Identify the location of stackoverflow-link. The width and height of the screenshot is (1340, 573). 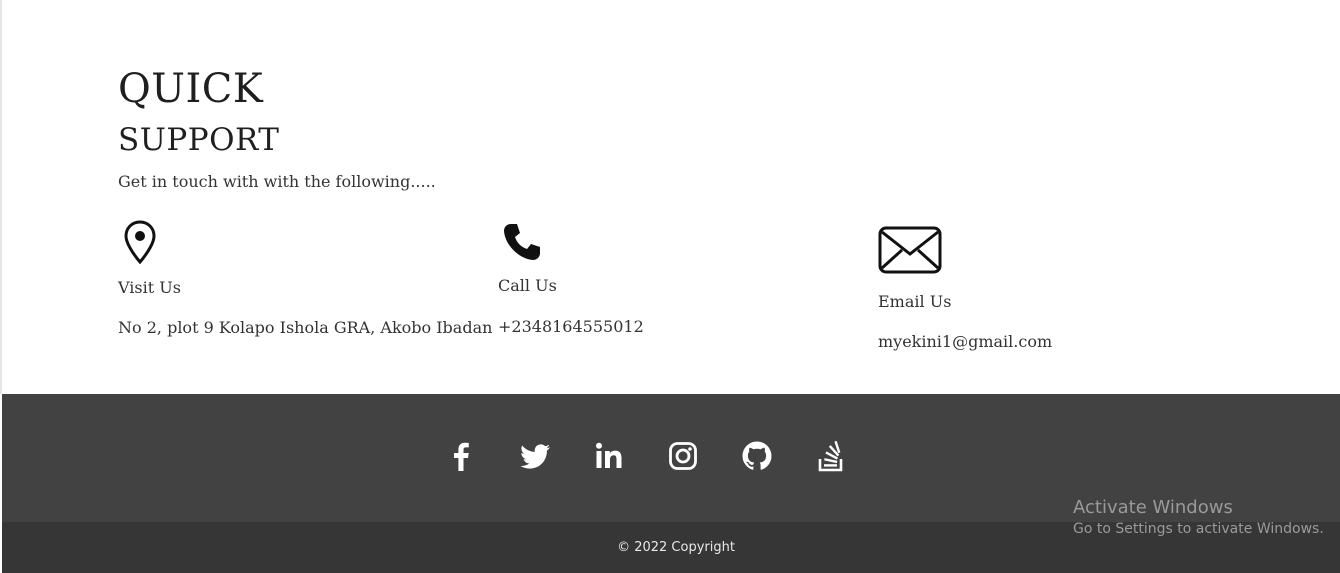
(831, 456).